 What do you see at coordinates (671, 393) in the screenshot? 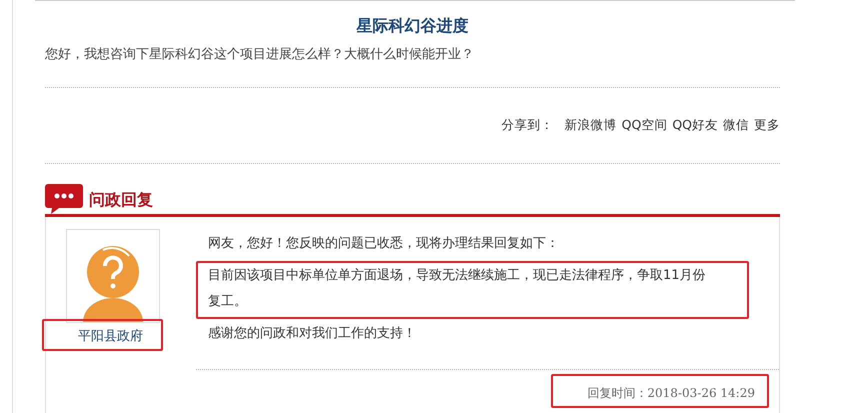
I see `reply-time: 回复时间：2018-03-26 14:29` at bounding box center [671, 393].